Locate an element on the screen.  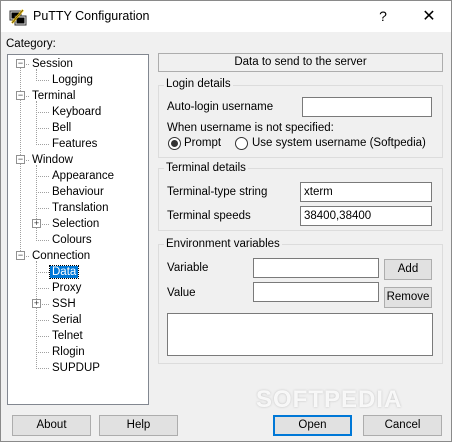
value-input is located at coordinates (316, 292).